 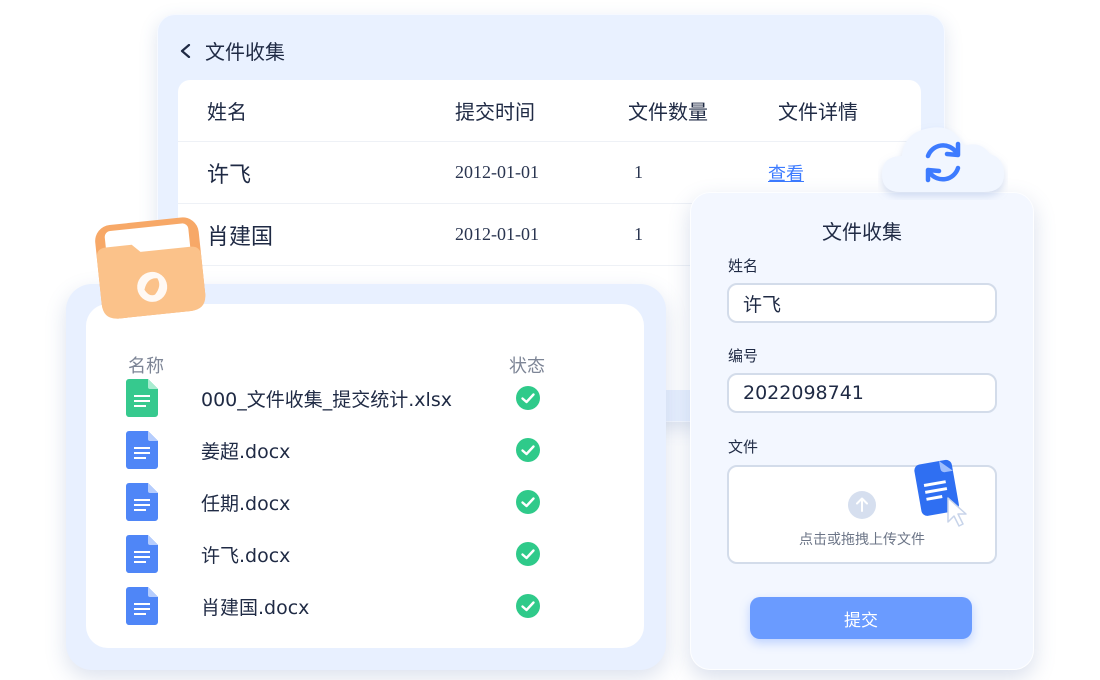 What do you see at coordinates (227, 112) in the screenshot?
I see `column-header-name: 姓名` at bounding box center [227, 112].